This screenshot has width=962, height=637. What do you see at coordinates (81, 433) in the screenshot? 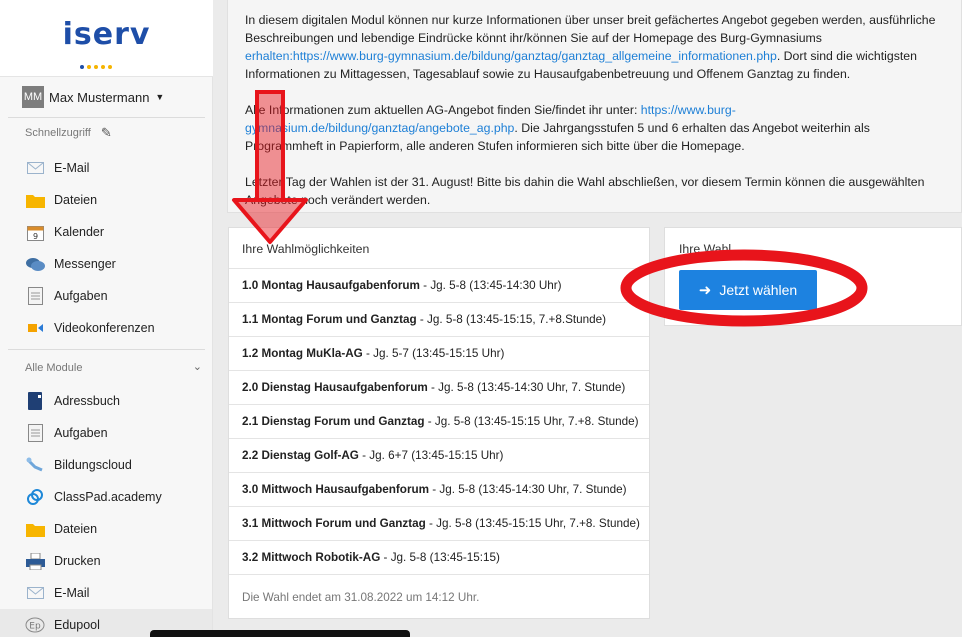
I see `module-item-label: Aufgaben` at bounding box center [81, 433].